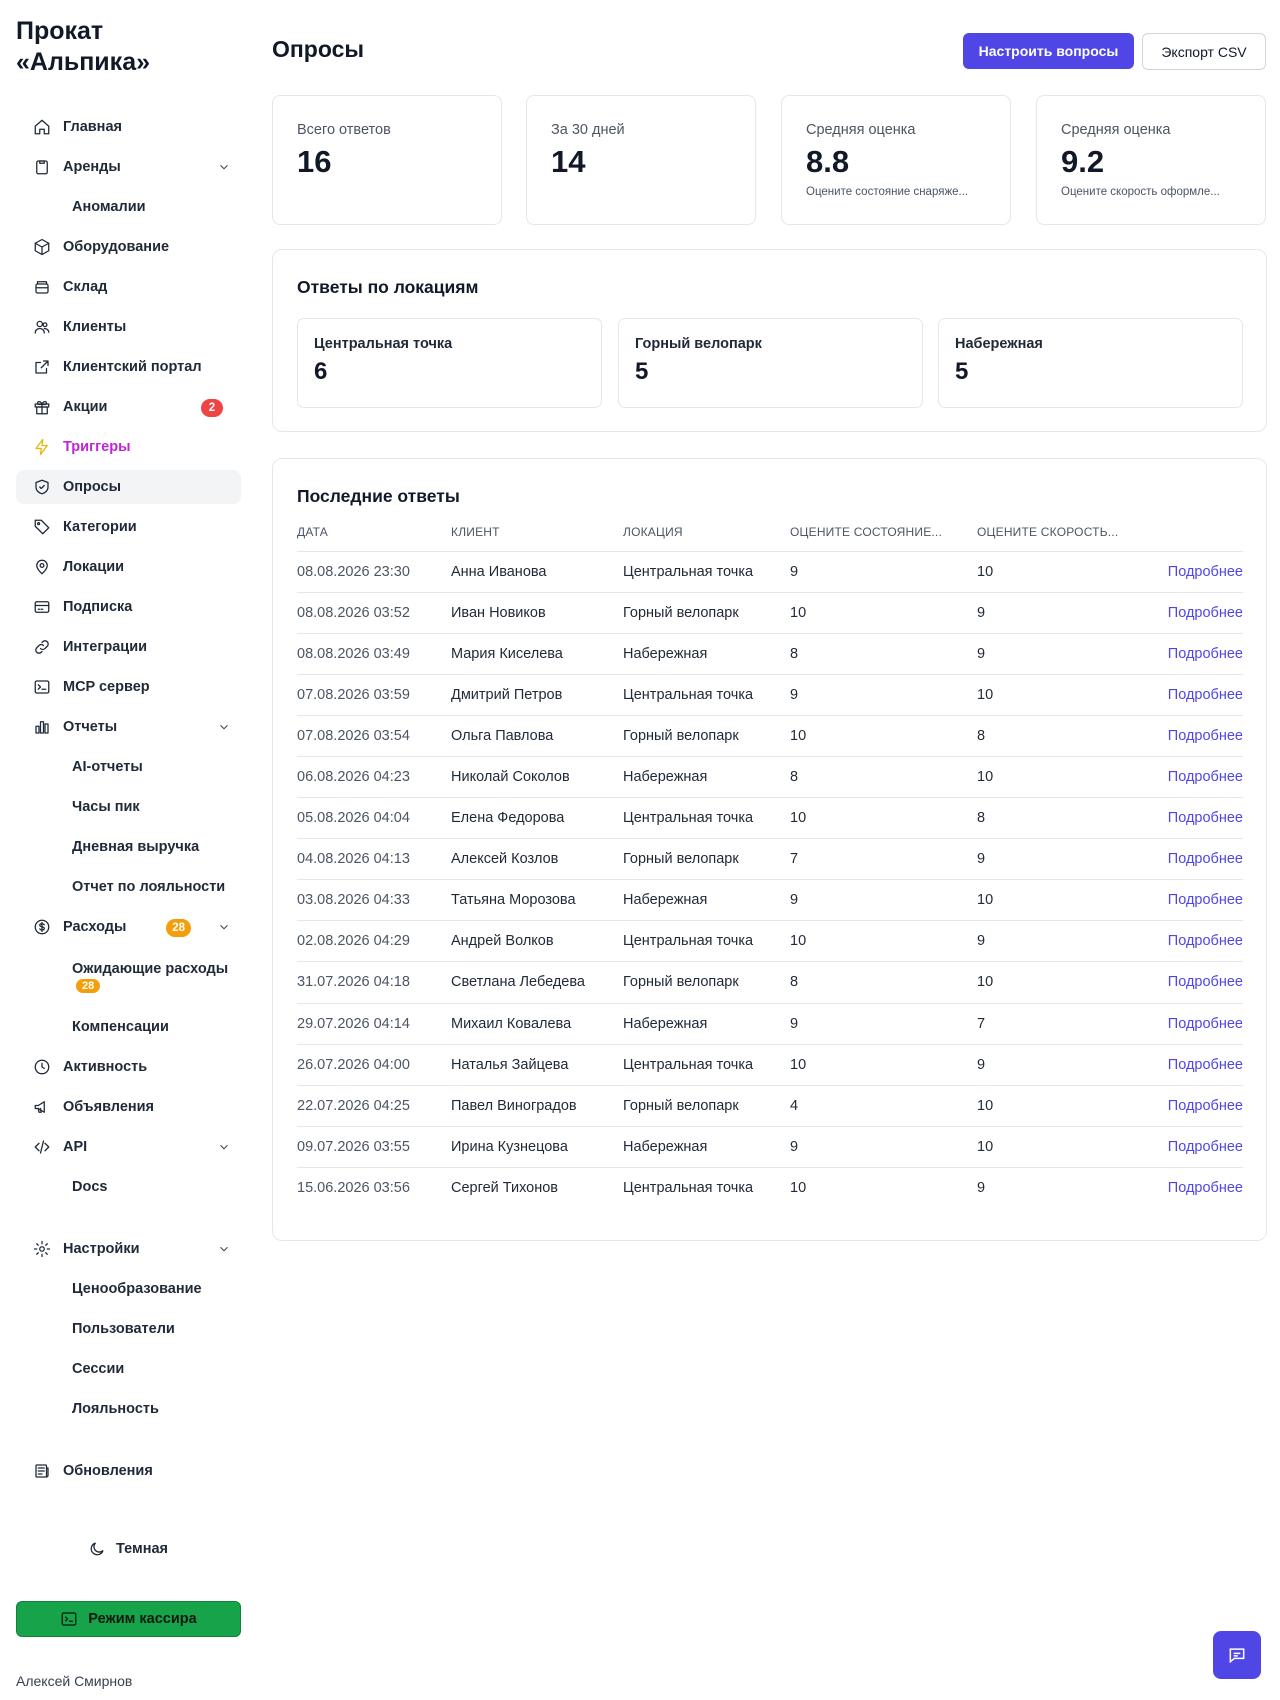  What do you see at coordinates (128, 207) in the screenshot?
I see `sidebar-item-anomalies: Аномалии` at bounding box center [128, 207].